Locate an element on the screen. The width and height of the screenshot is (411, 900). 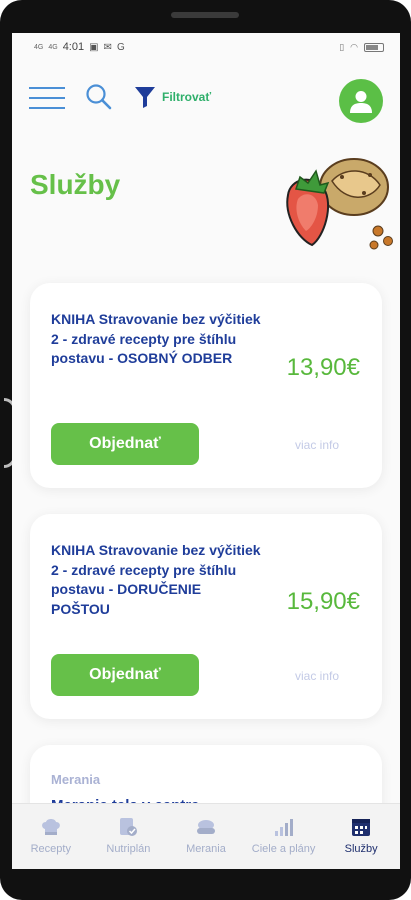
wifi-icon: ◠ is located at coordinates (354, 46).